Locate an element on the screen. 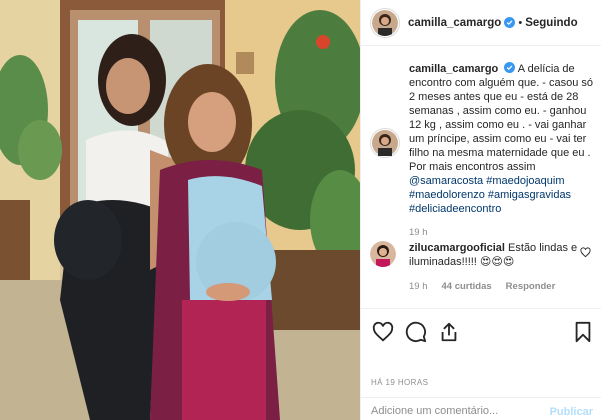 The height and width of the screenshot is (420, 601). follow-status-button: Seguindo is located at coordinates (551, 23).